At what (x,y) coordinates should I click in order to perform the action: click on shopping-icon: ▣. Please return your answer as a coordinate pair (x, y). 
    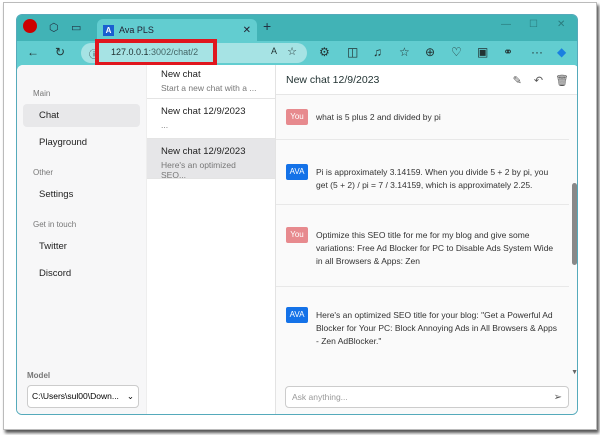
    Looking at the image, I should click on (482, 52).